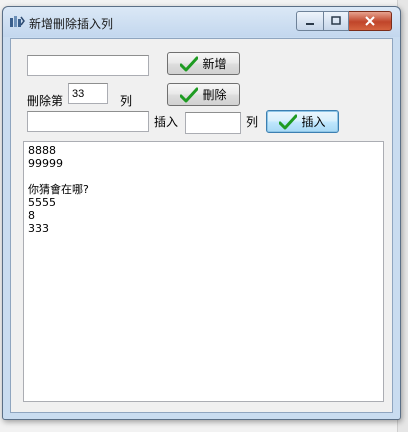  Describe the element at coordinates (201, 22) in the screenshot. I see `title-bar: 新增刪除插入列` at that location.